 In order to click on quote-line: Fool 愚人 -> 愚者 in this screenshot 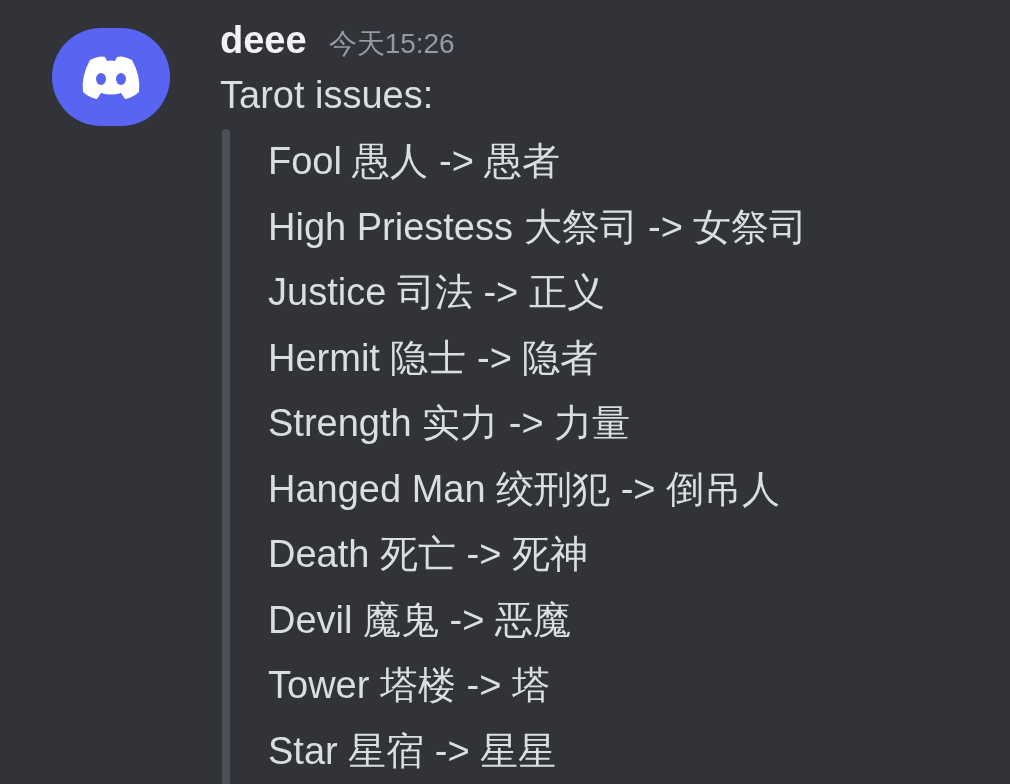, I will do `click(415, 161)`.